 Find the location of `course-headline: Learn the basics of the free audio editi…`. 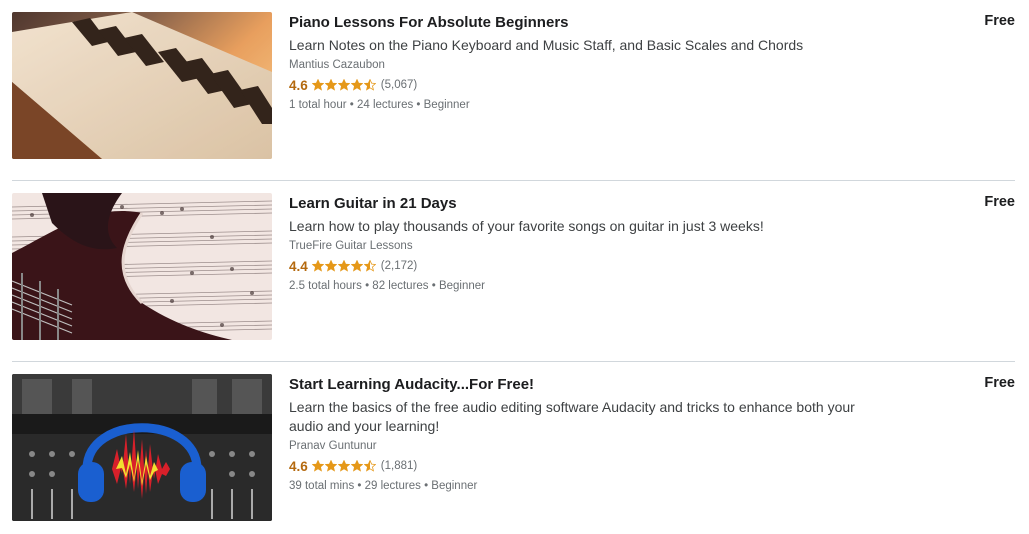

course-headline: Learn the basics of the free audio editi… is located at coordinates (572, 416).